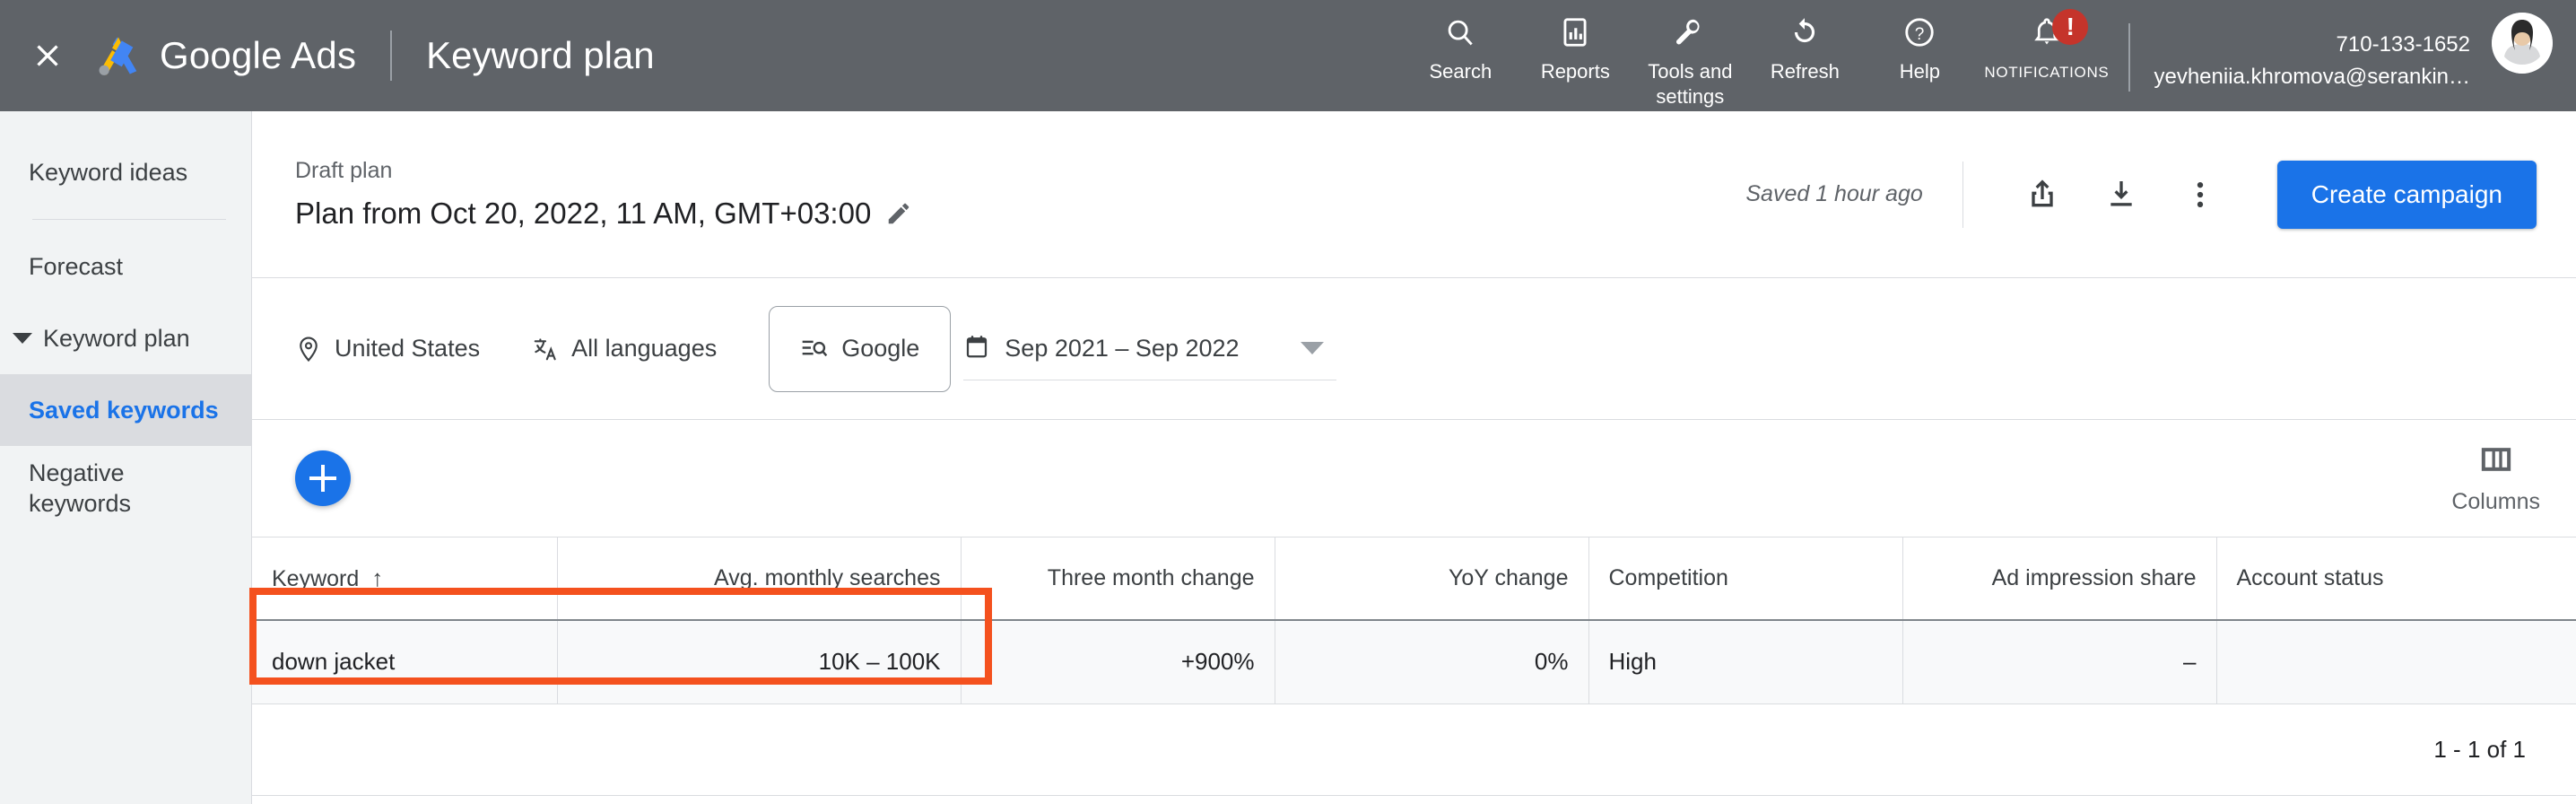 The width and height of the screenshot is (2576, 804). What do you see at coordinates (2406, 195) in the screenshot?
I see `create-campaign-button: Create campaign` at bounding box center [2406, 195].